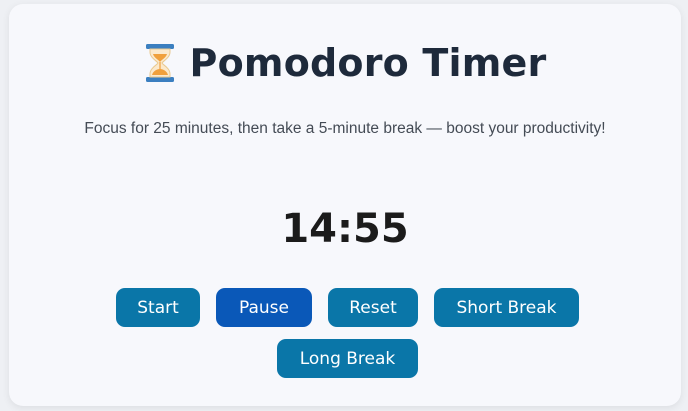 This screenshot has width=688, height=411. What do you see at coordinates (368, 63) in the screenshot?
I see `page-title: Pomodoro Timer` at bounding box center [368, 63].